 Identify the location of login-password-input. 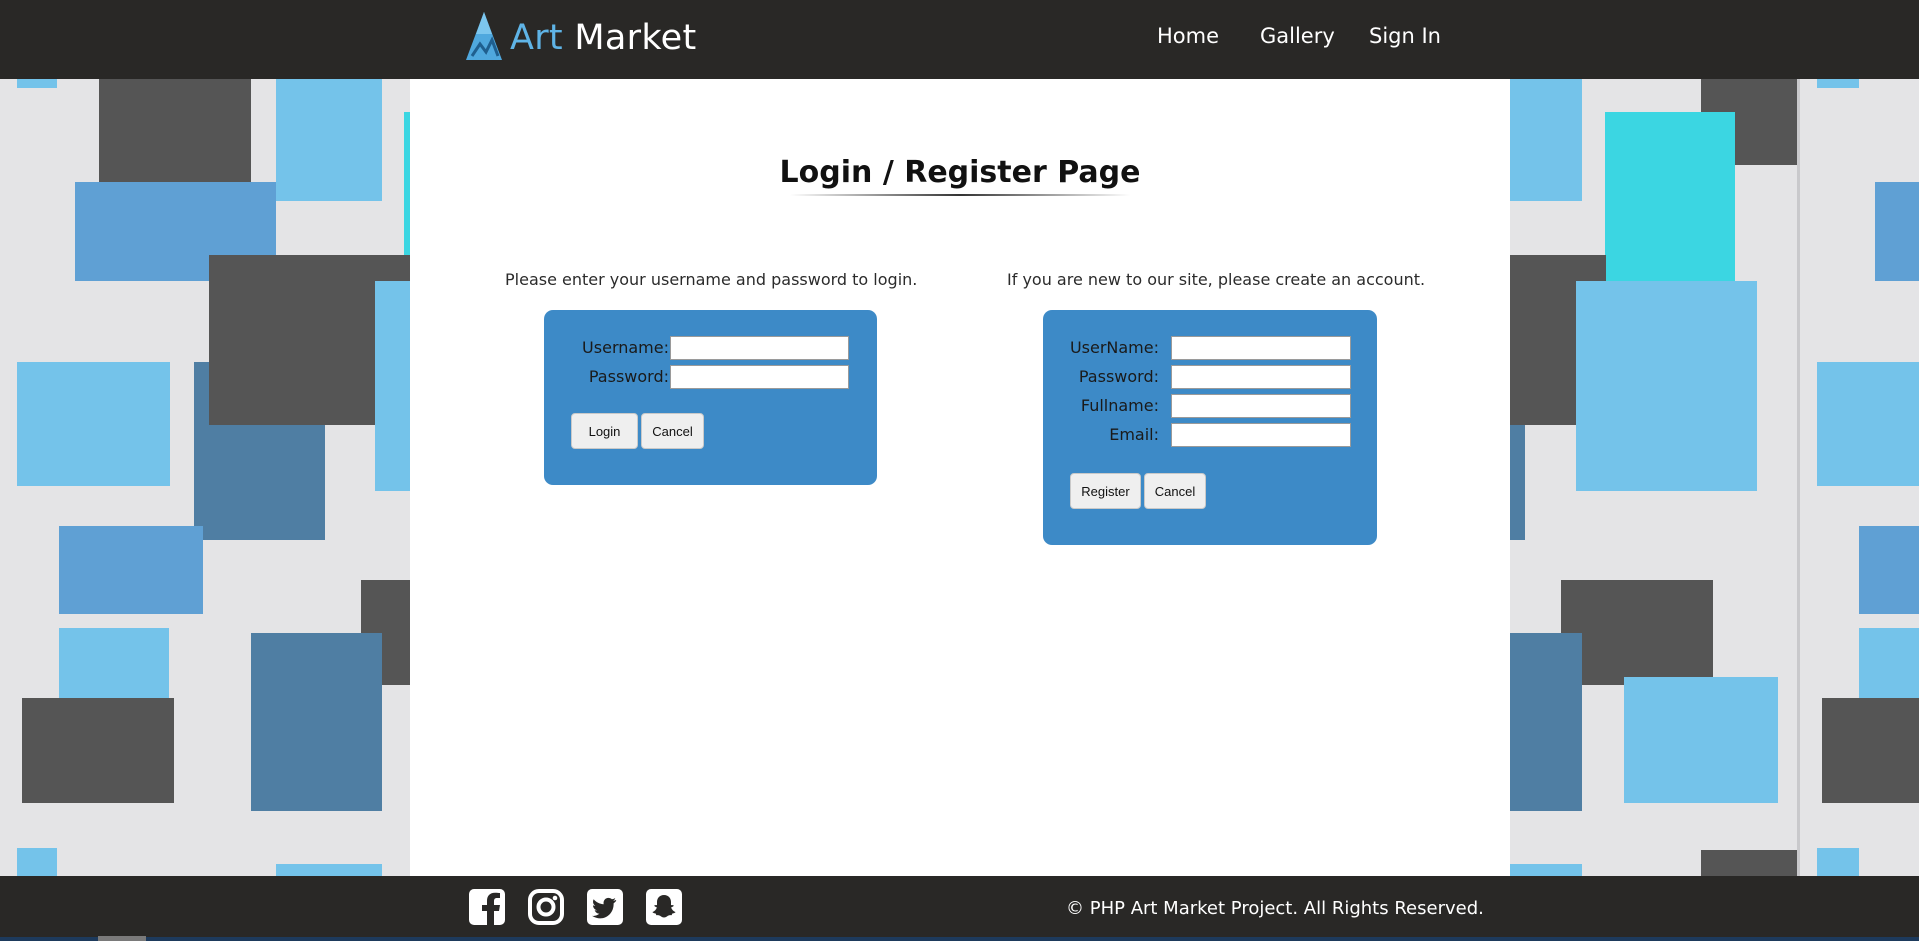
(759, 377).